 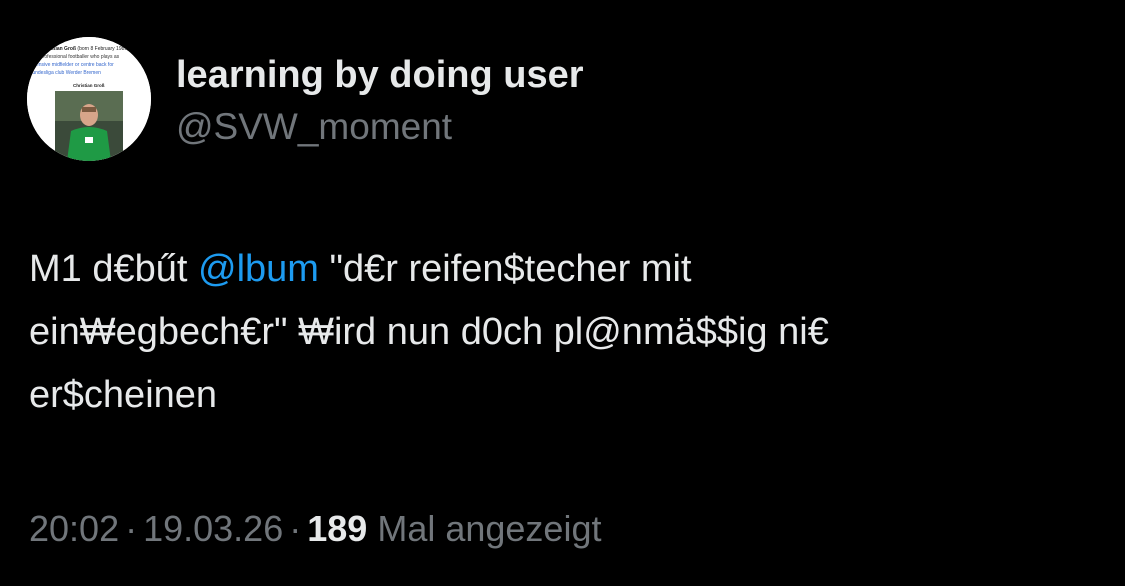 What do you see at coordinates (58, 49) in the screenshot?
I see `avatar-text-name: Christian Groß` at bounding box center [58, 49].